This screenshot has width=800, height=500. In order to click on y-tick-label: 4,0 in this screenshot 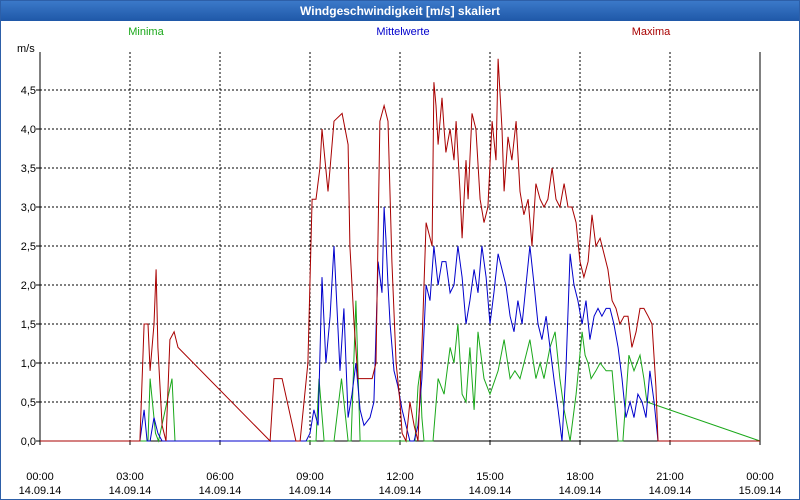, I will do `click(28, 130)`.